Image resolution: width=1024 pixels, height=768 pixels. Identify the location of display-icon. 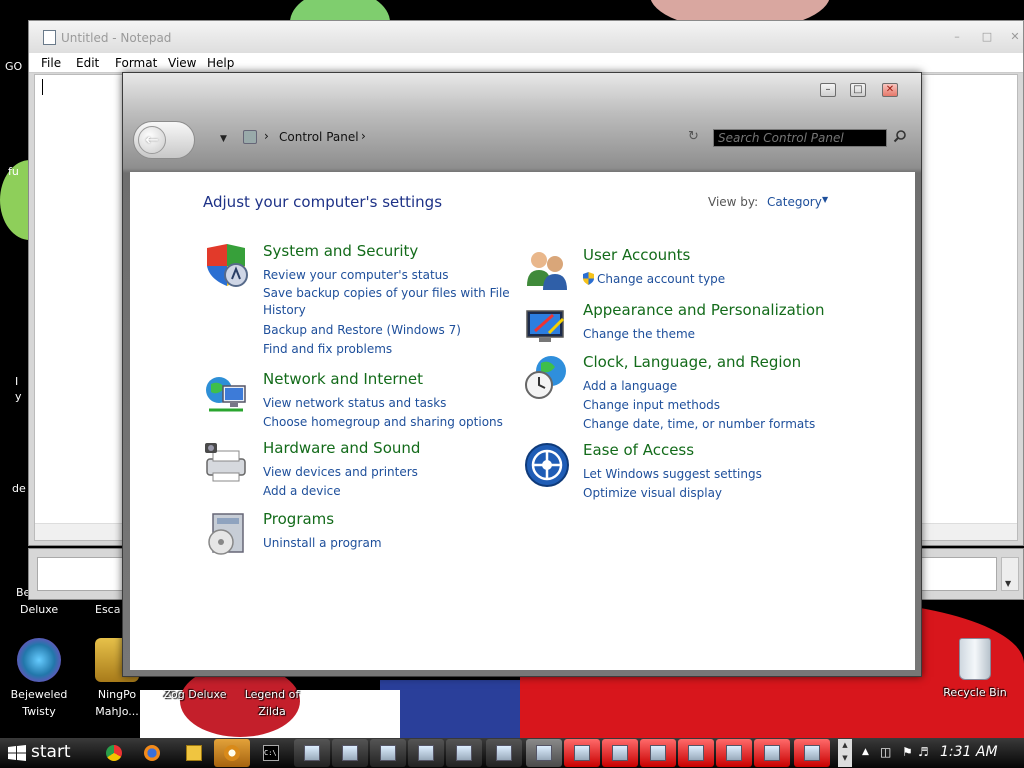
(547, 325).